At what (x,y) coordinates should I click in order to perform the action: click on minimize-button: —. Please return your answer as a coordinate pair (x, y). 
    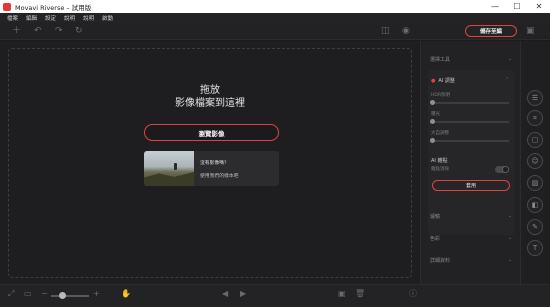
    Looking at the image, I should click on (495, 6).